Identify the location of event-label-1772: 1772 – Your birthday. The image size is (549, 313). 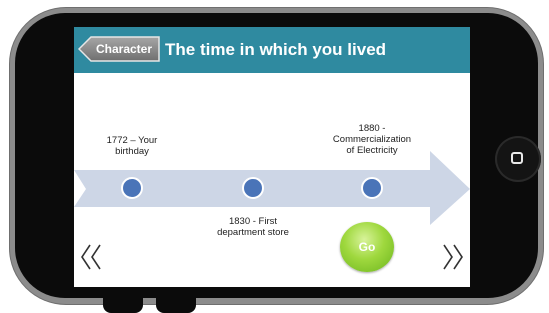
(132, 146).